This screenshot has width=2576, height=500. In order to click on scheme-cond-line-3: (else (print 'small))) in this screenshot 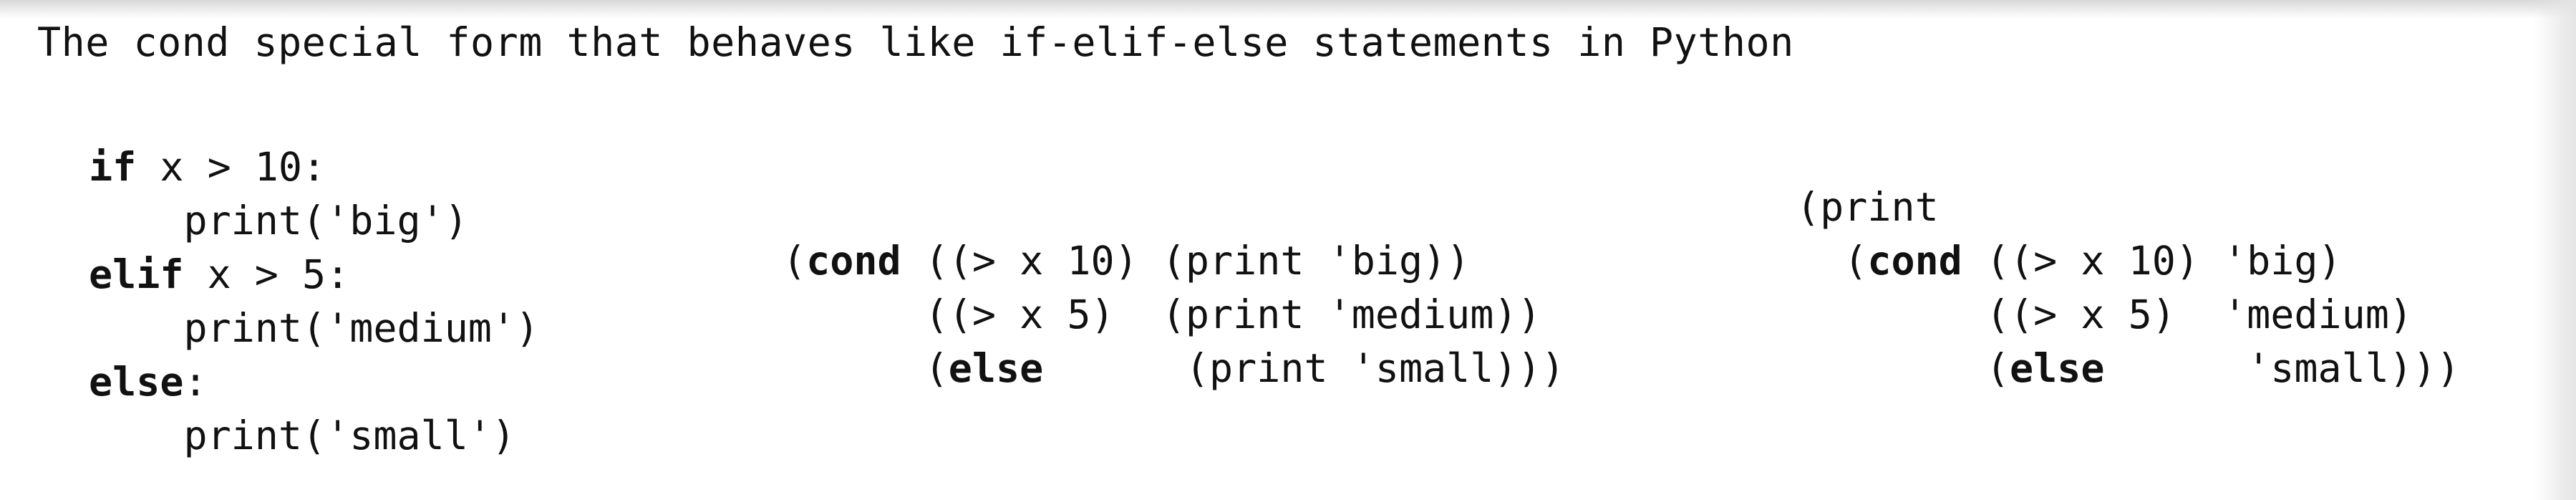, I will do `click(1174, 368)`.